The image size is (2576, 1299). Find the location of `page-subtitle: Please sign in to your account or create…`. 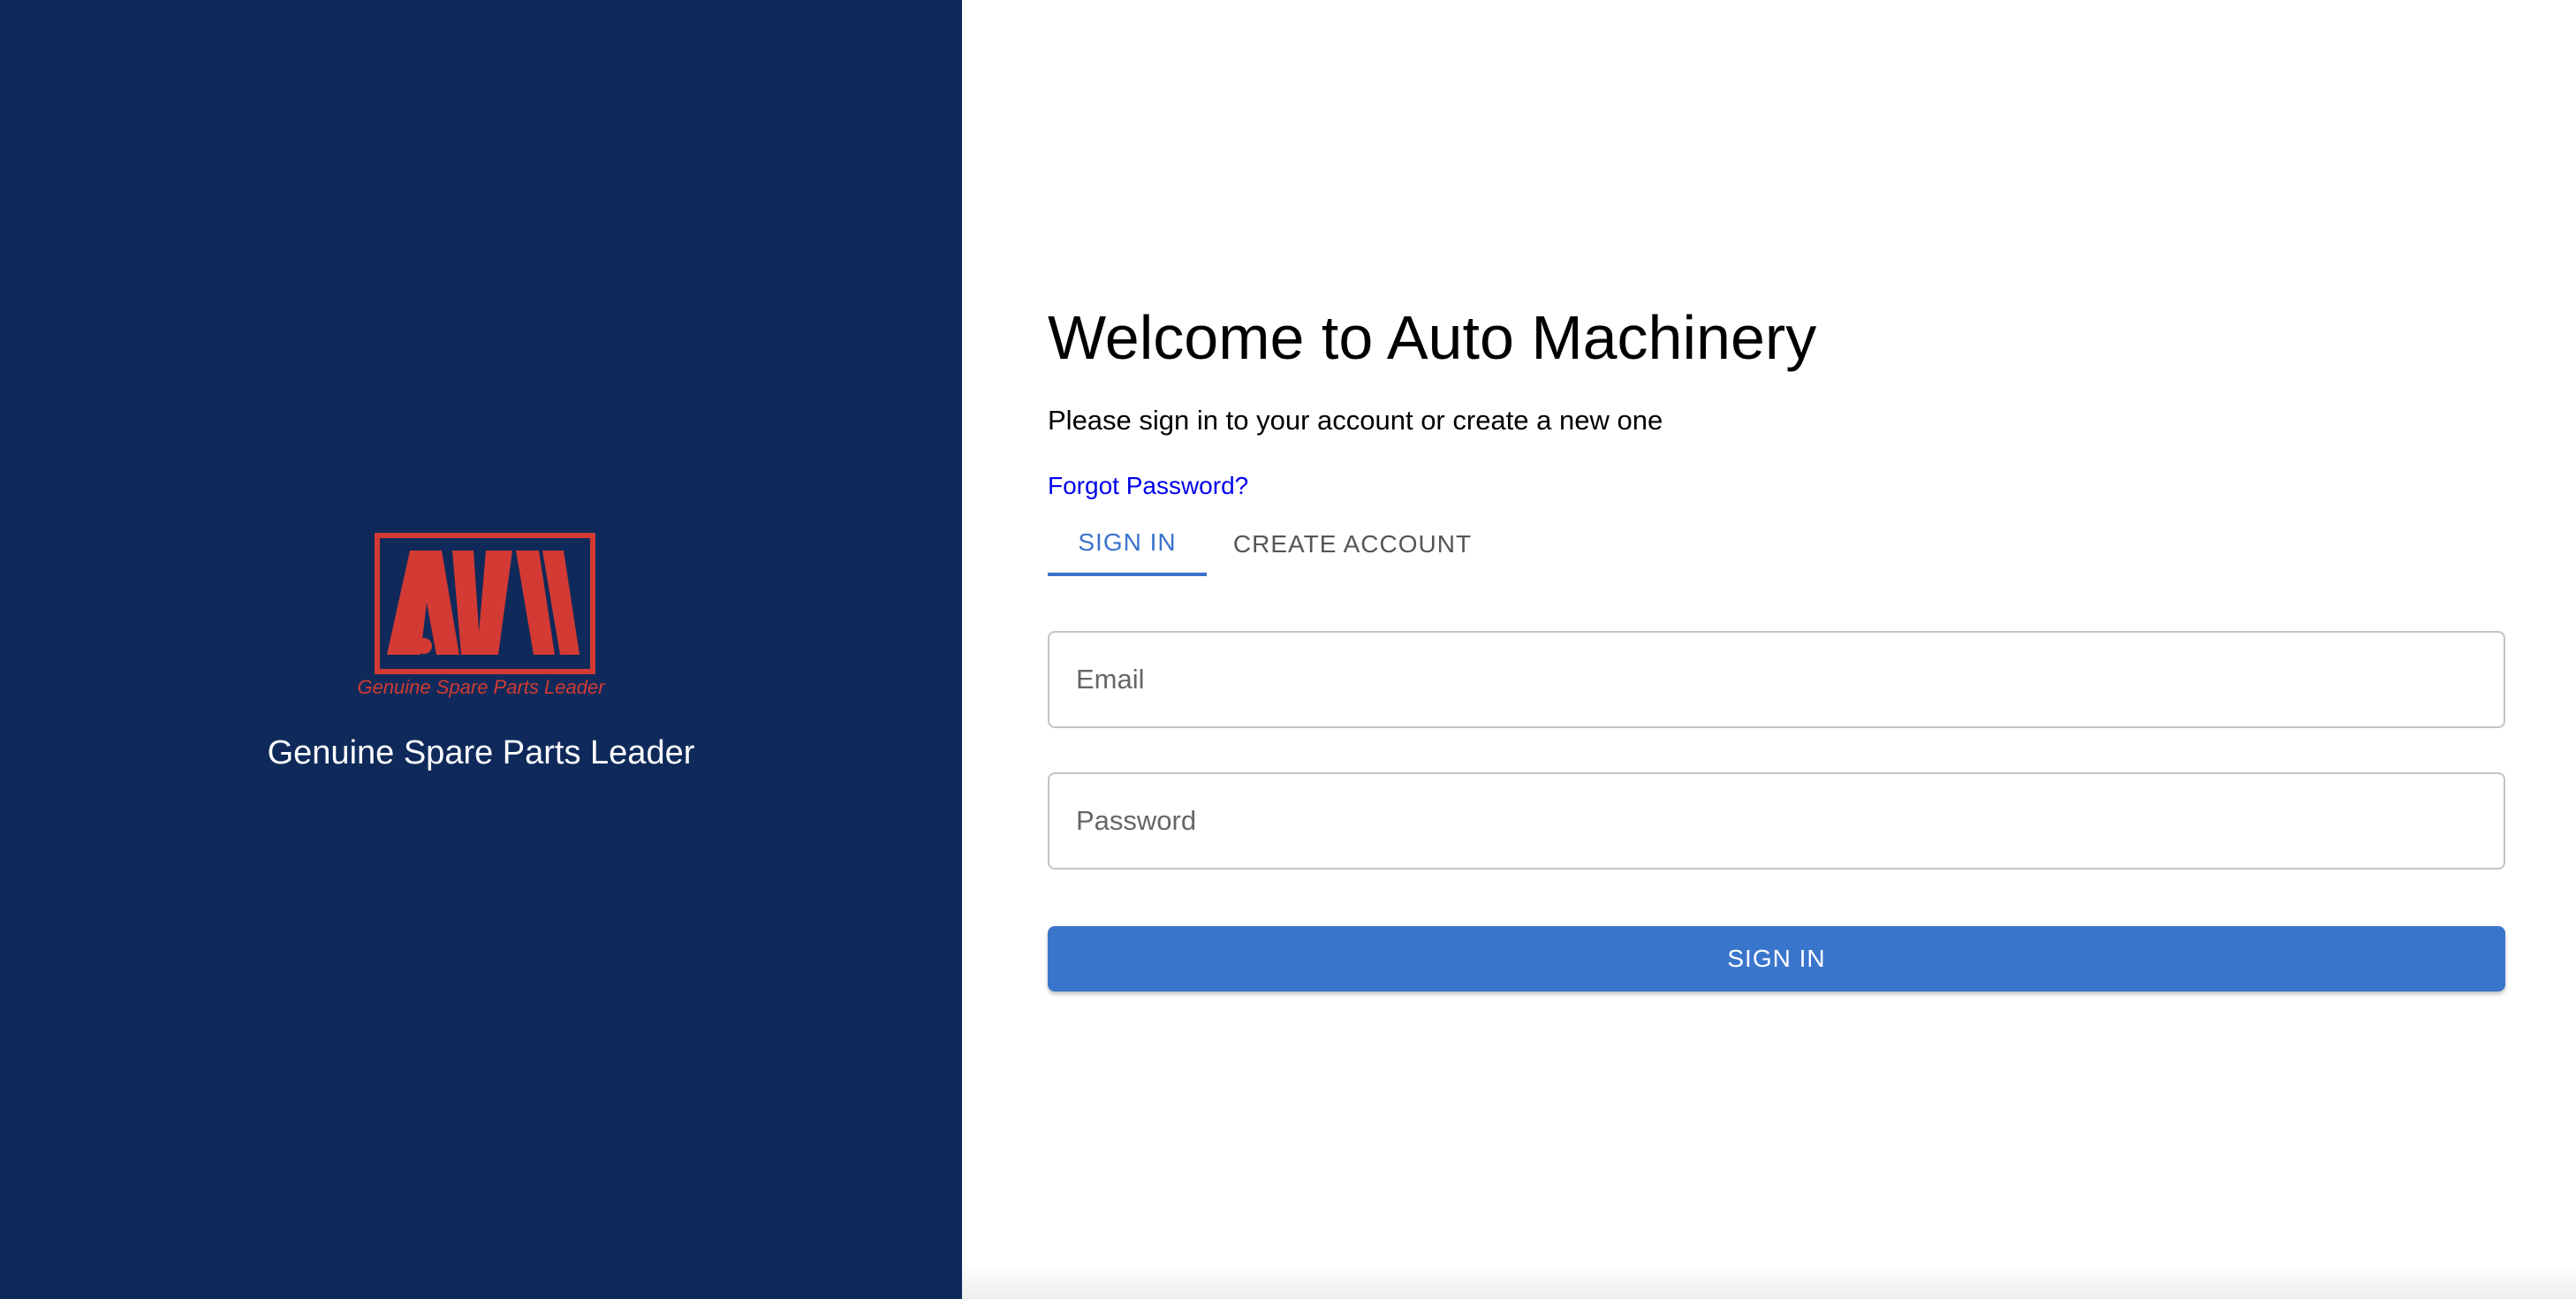

page-subtitle: Please sign in to your account or create… is located at coordinates (1356, 420).